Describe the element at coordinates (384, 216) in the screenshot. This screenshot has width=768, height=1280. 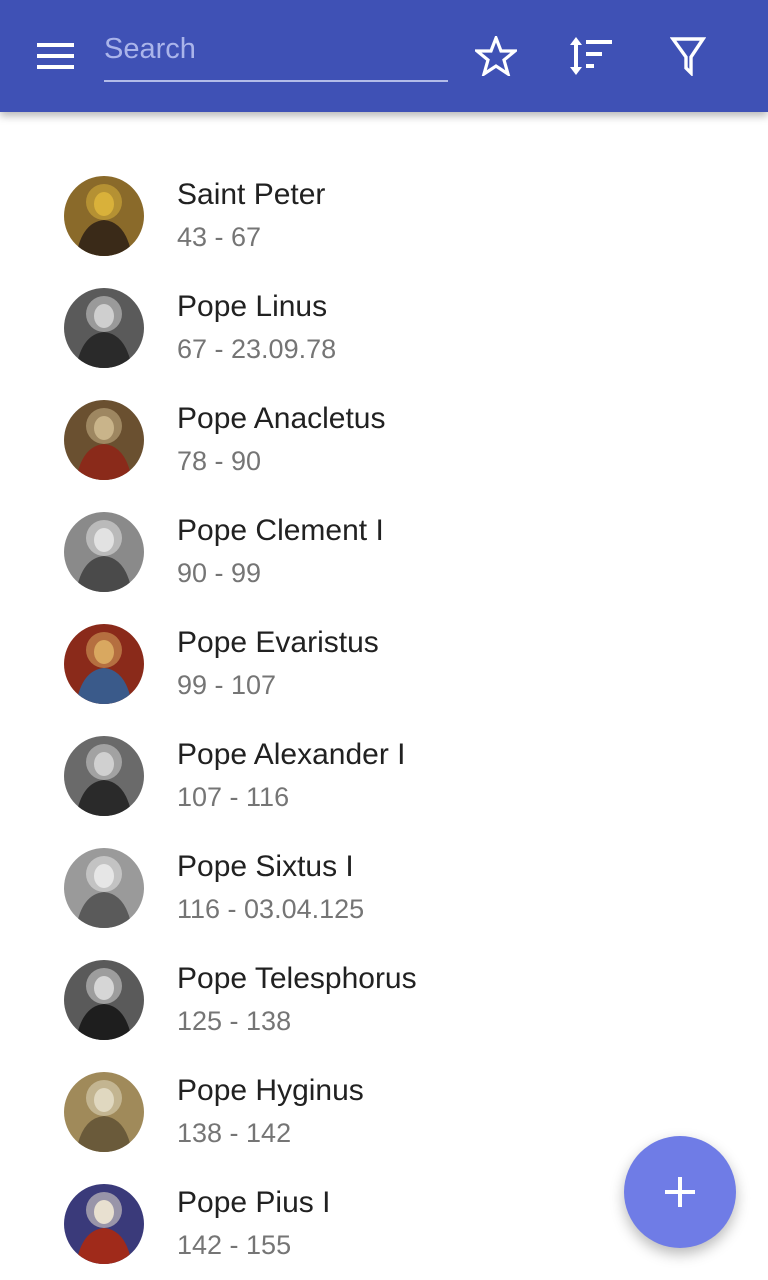
I see `list-item: Saint Peter 43 - 67` at that location.